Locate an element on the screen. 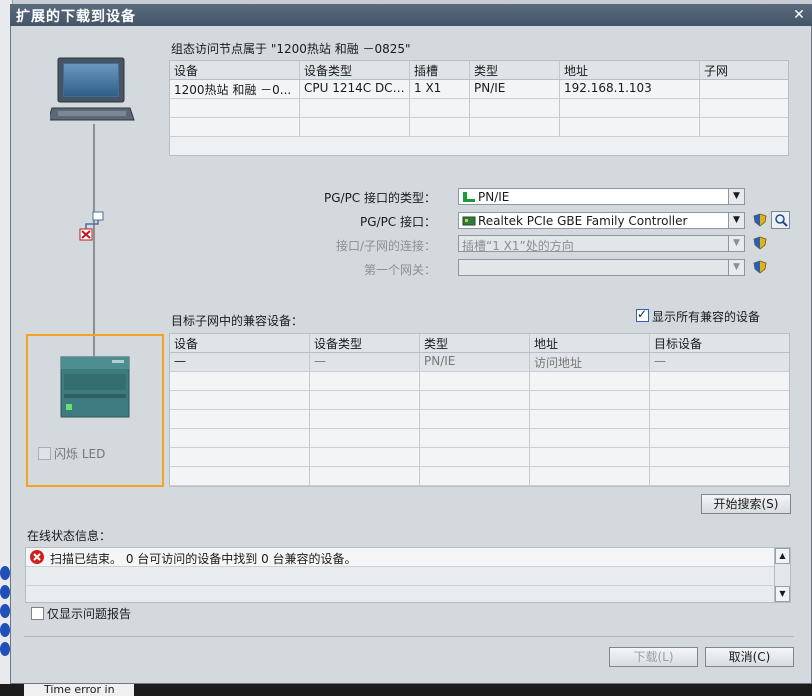 This screenshot has height=696, width=812. taskbar-item-label: Time error in is located at coordinates (79, 690).